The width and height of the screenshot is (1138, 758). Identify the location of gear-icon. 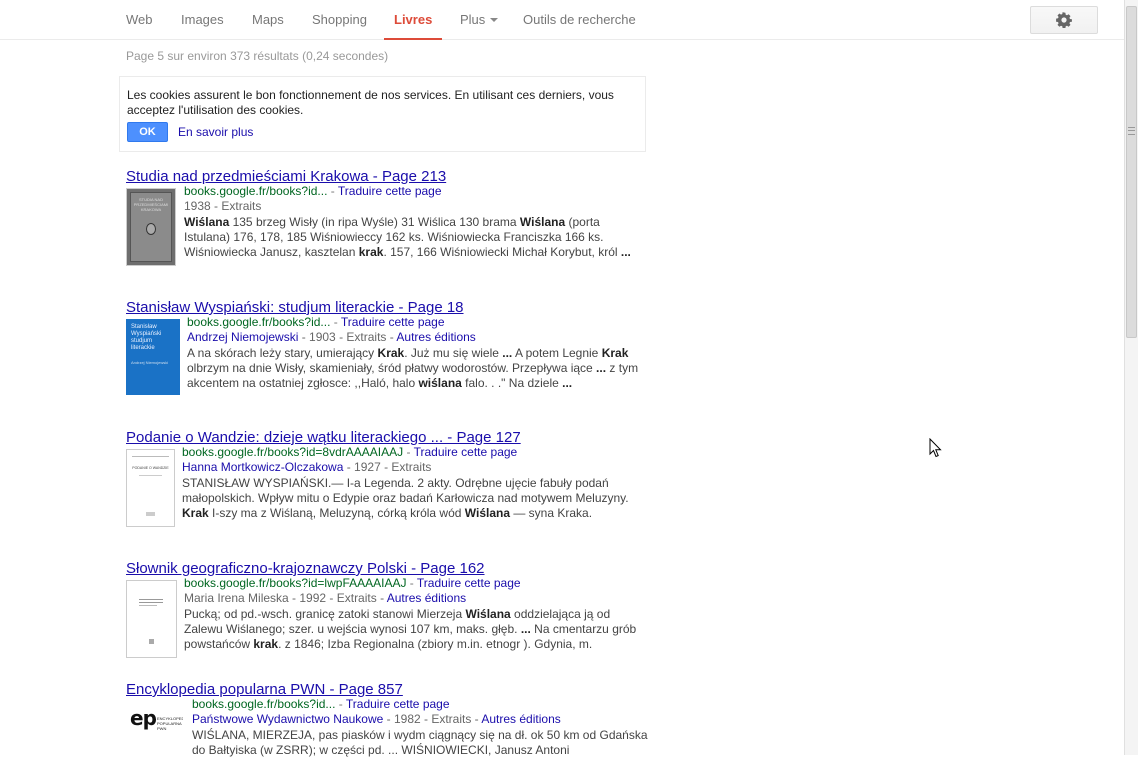
(1064, 20).